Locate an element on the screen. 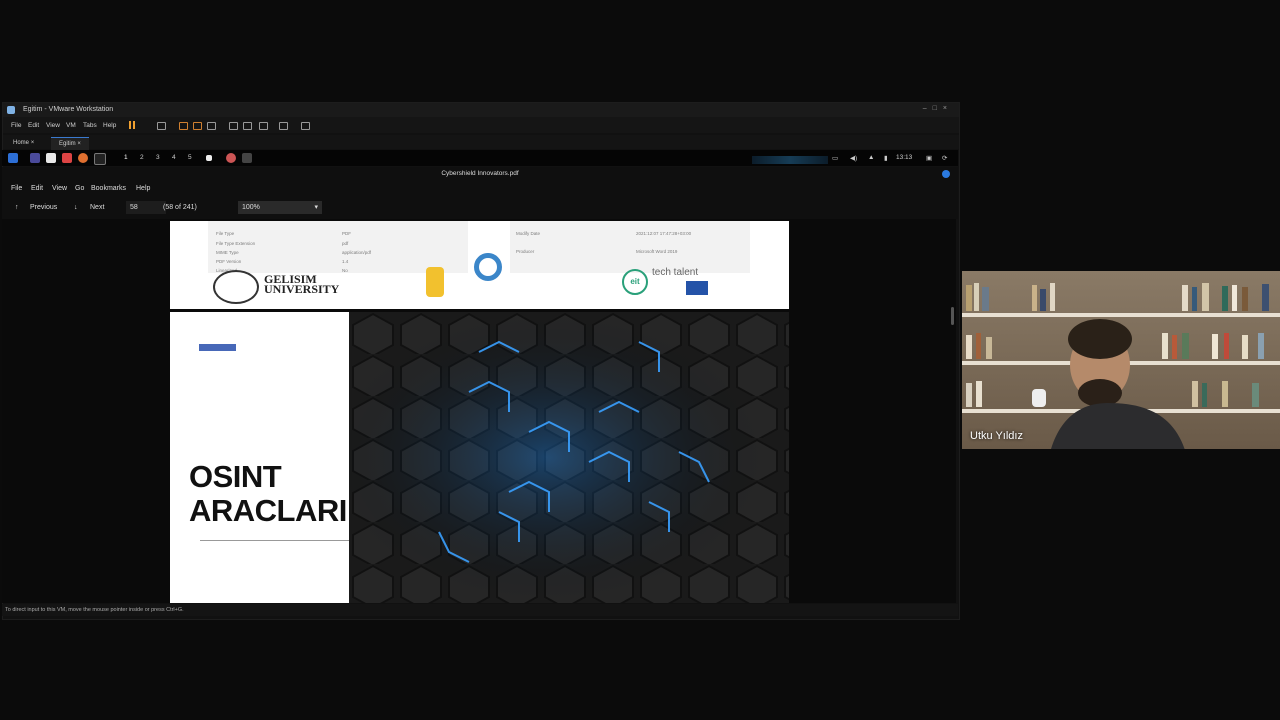 This screenshot has width=1280, height=720. hexagon-pattern is located at coordinates (569, 457).